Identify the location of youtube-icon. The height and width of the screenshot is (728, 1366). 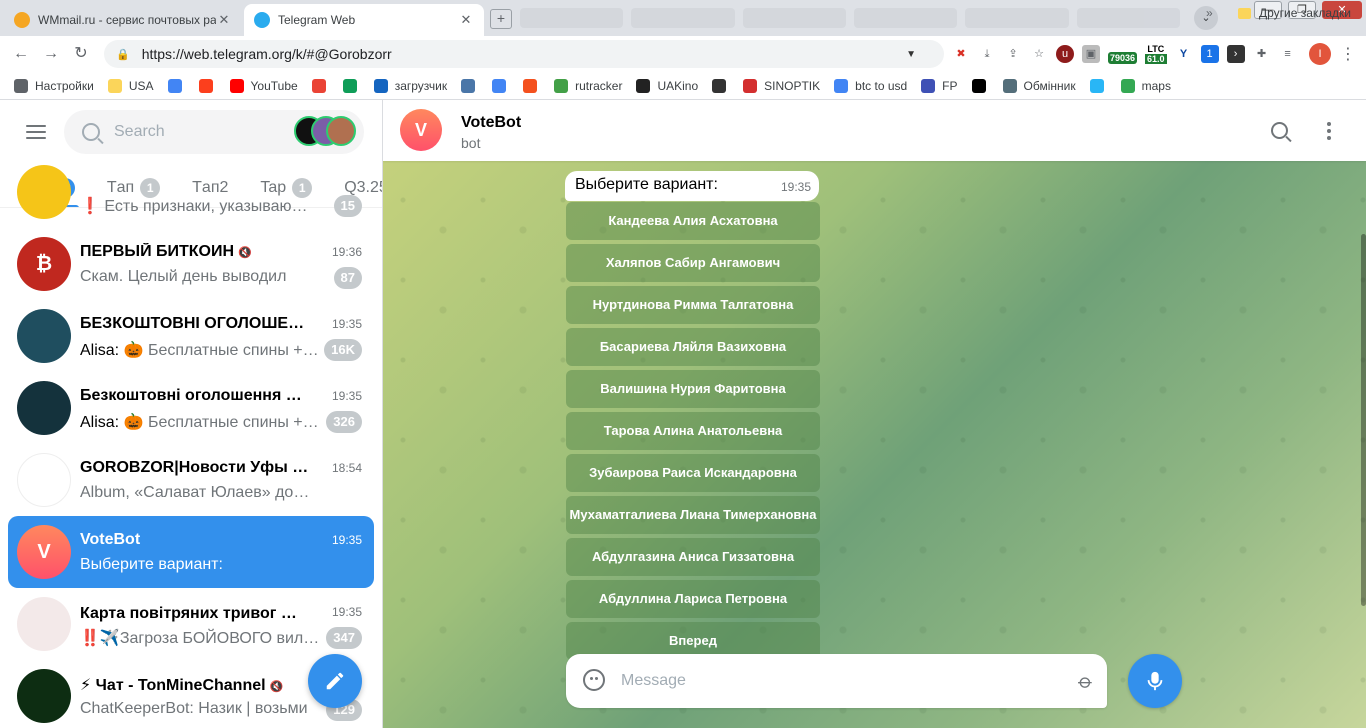
(236, 85).